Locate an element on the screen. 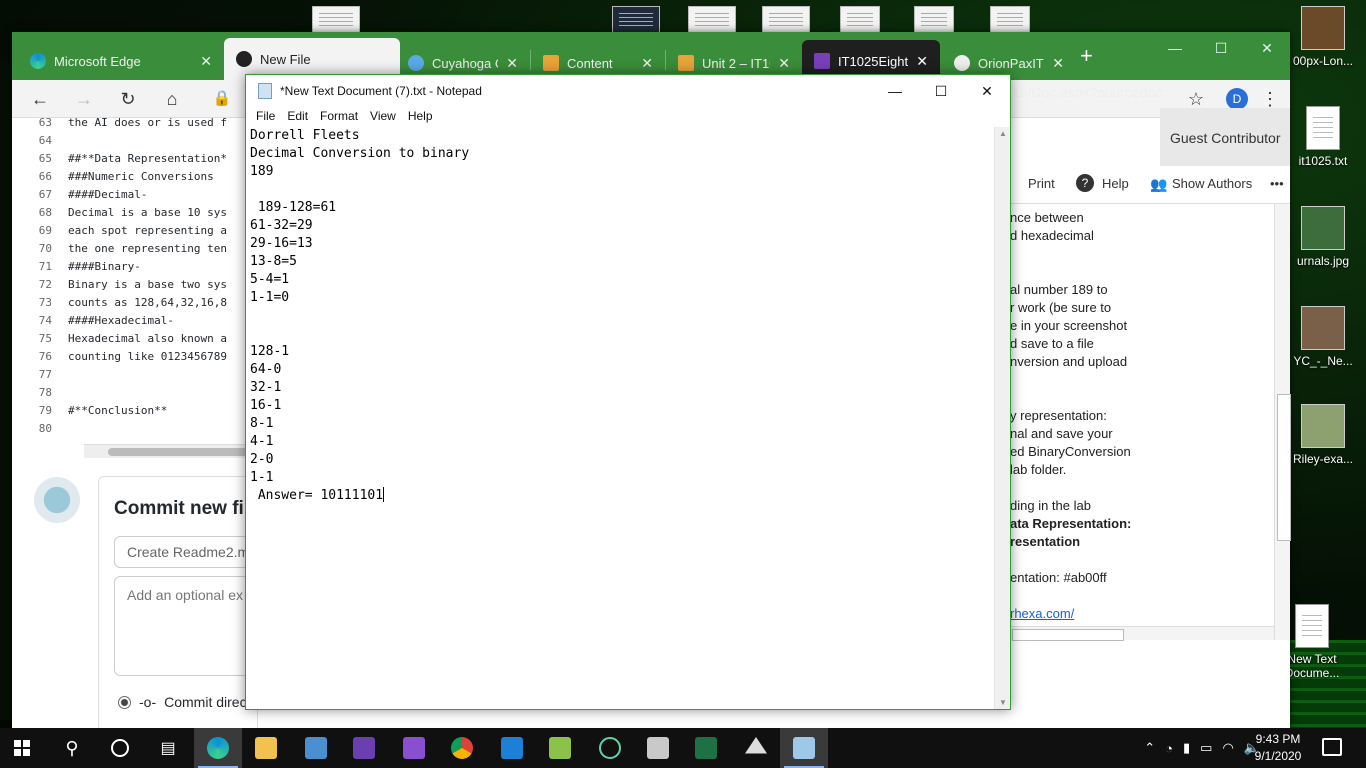 Image resolution: width=1366 pixels, height=768 pixels. profile-avatar: D is located at coordinates (1237, 99).